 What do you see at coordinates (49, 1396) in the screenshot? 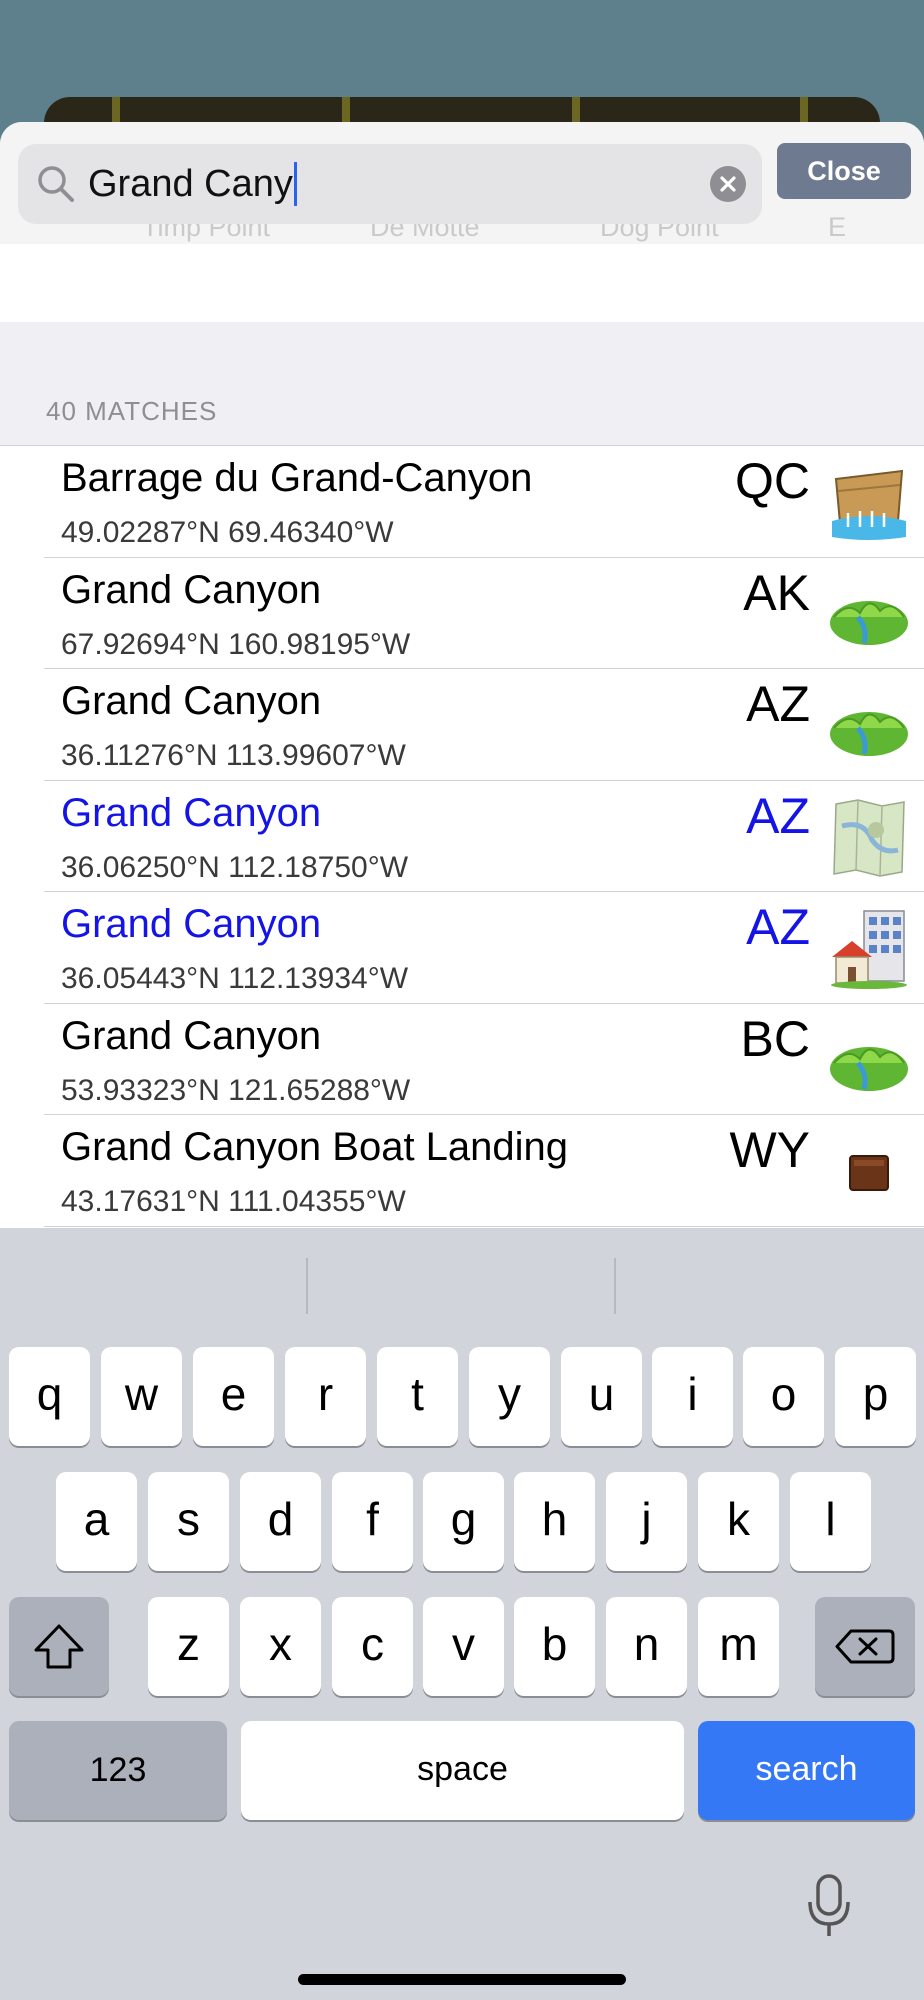
I see `key-q: q` at bounding box center [49, 1396].